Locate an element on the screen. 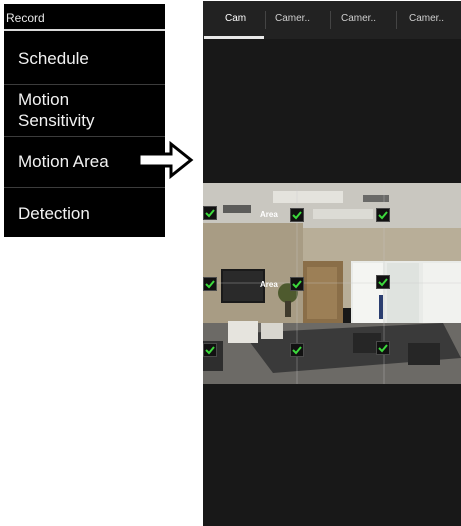 The width and height of the screenshot is (461, 526). menu-item-detection: Detection is located at coordinates (84, 212).